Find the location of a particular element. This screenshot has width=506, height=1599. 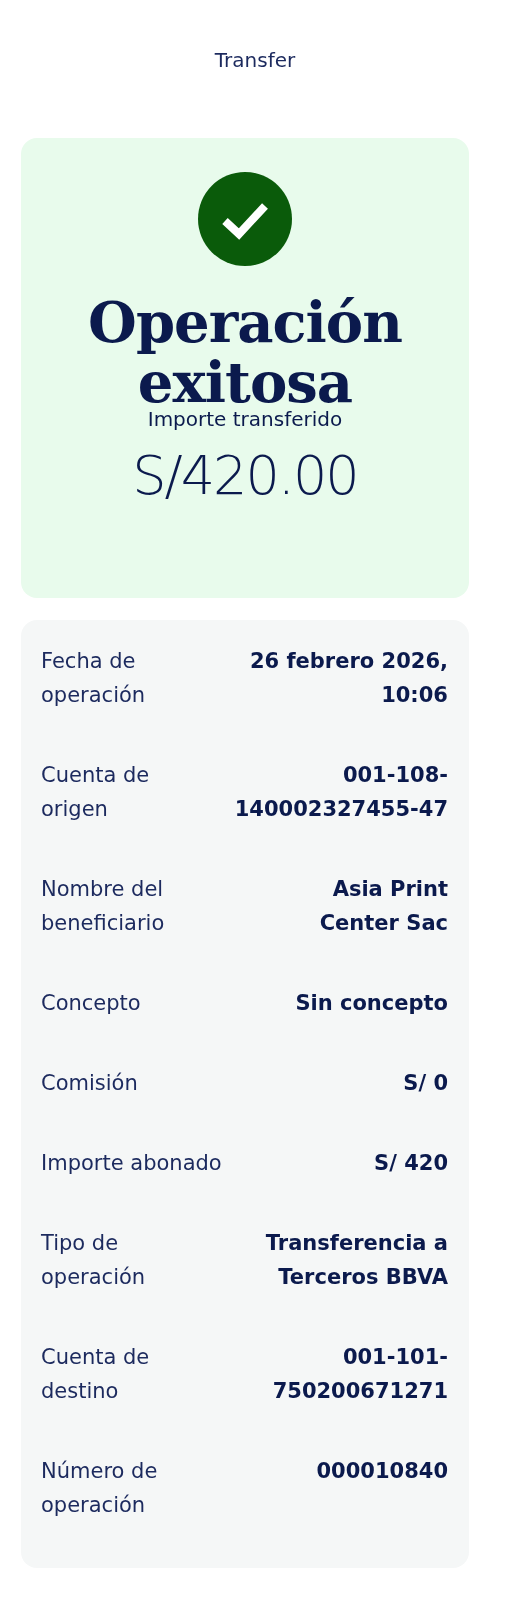

detail-label: Fecha de operación is located at coordinates (93, 678).